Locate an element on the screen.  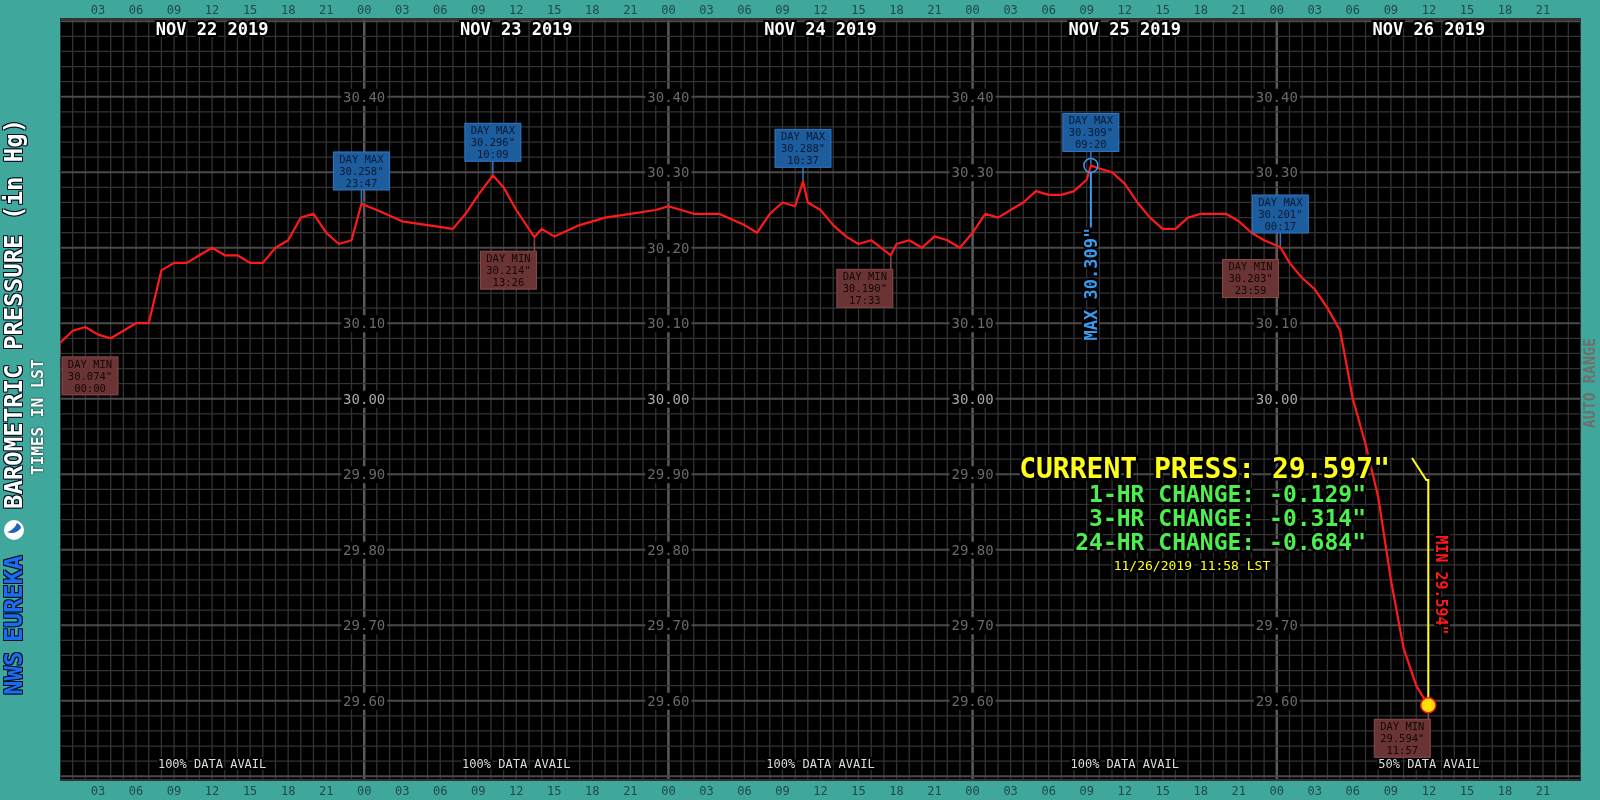
pressure-tick-label: 29.90 is located at coordinates (972, 475).